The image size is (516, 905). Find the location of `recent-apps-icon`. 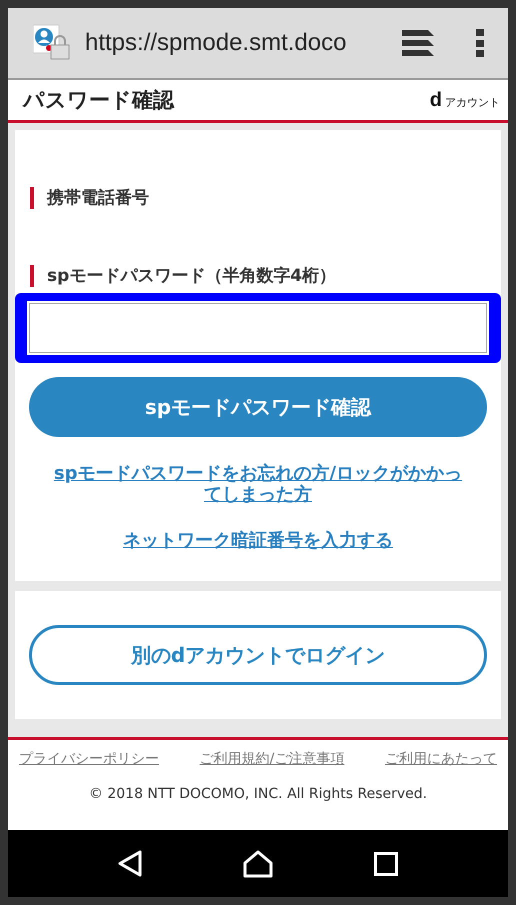

recent-apps-icon is located at coordinates (386, 864).